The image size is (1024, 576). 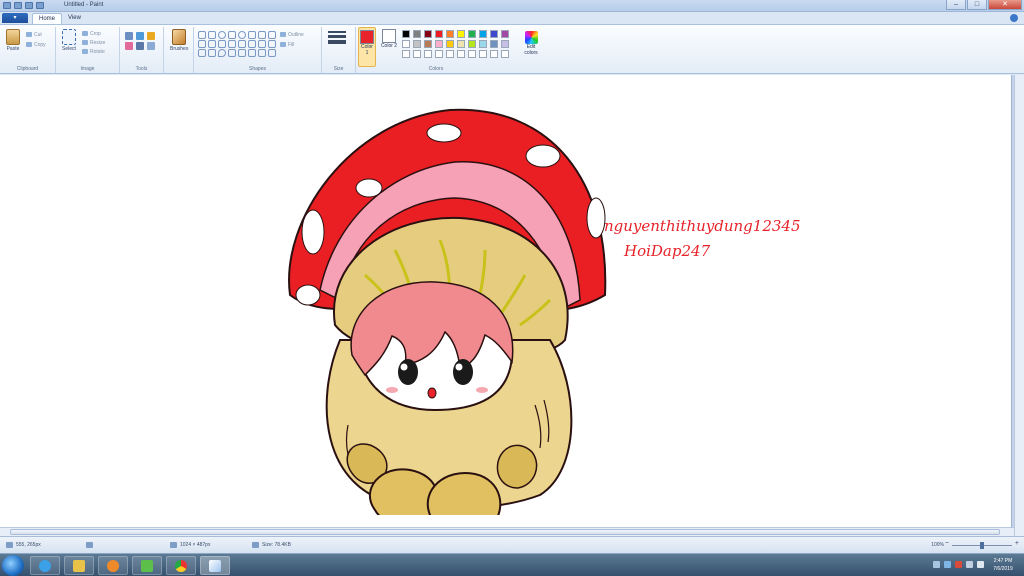 I want to click on right-triangle-shape-icon, so click(x=272, y=35).